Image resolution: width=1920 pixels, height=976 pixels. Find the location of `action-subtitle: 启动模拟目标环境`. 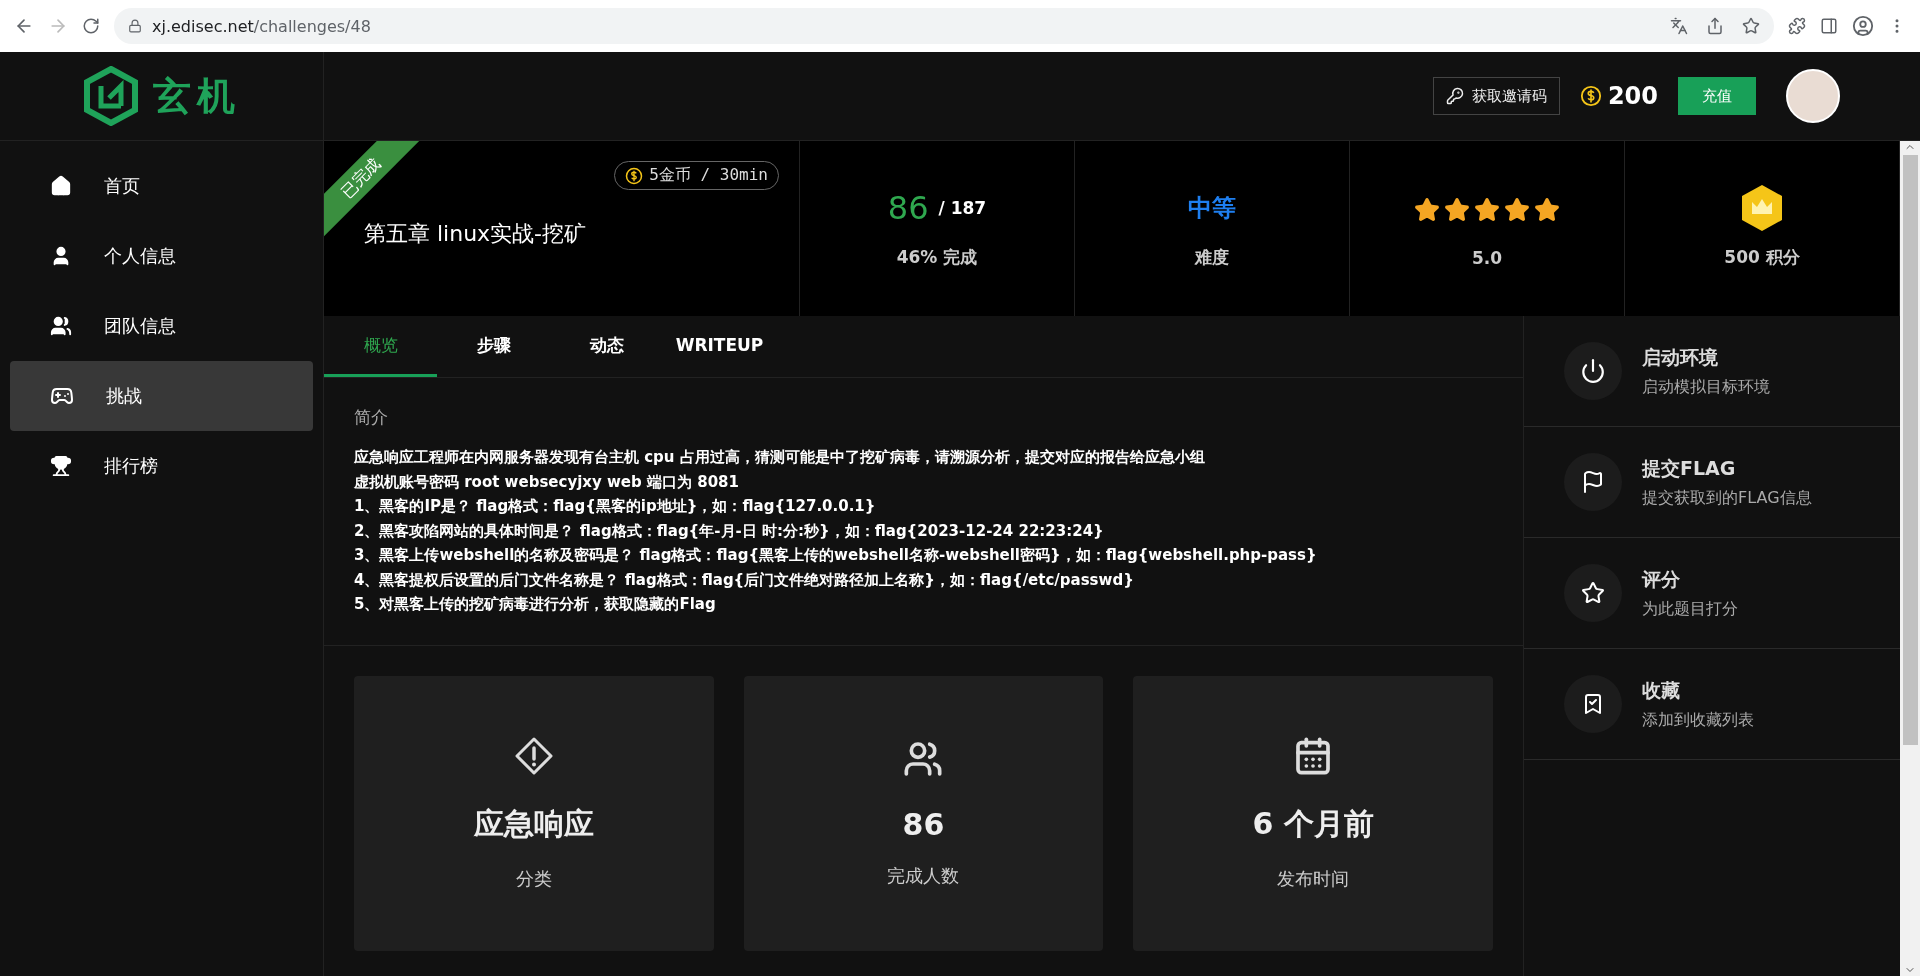

action-subtitle: 启动模拟目标环境 is located at coordinates (1706, 387).